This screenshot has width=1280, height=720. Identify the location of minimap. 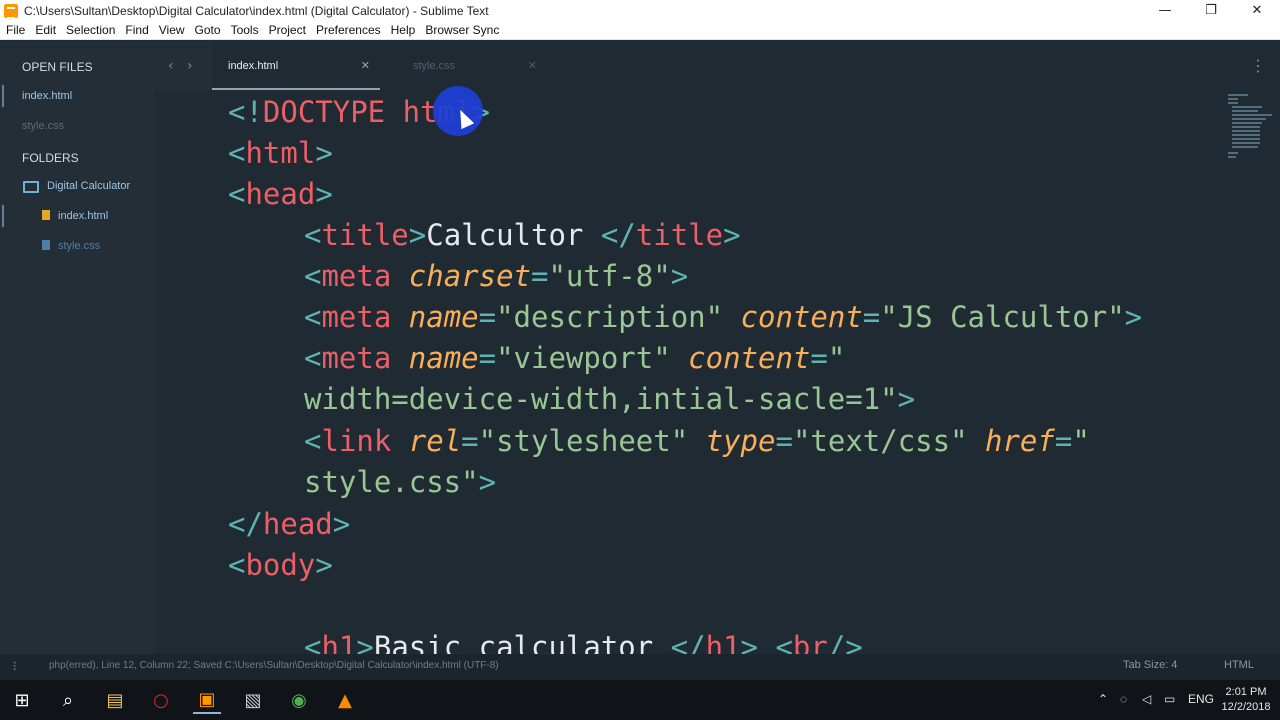
(1248, 127).